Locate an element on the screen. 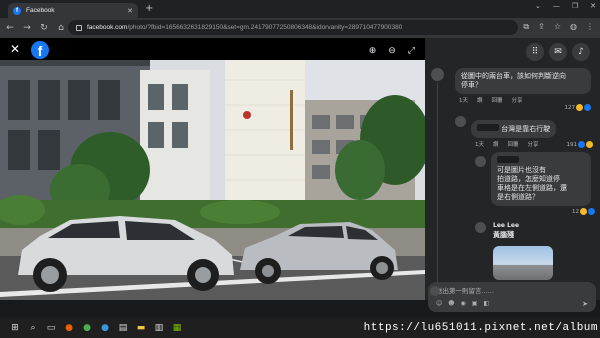 Image resolution: width=600 pixels, height=338 pixels. comment-text: 可是圖片也沒有 is located at coordinates (521, 170).